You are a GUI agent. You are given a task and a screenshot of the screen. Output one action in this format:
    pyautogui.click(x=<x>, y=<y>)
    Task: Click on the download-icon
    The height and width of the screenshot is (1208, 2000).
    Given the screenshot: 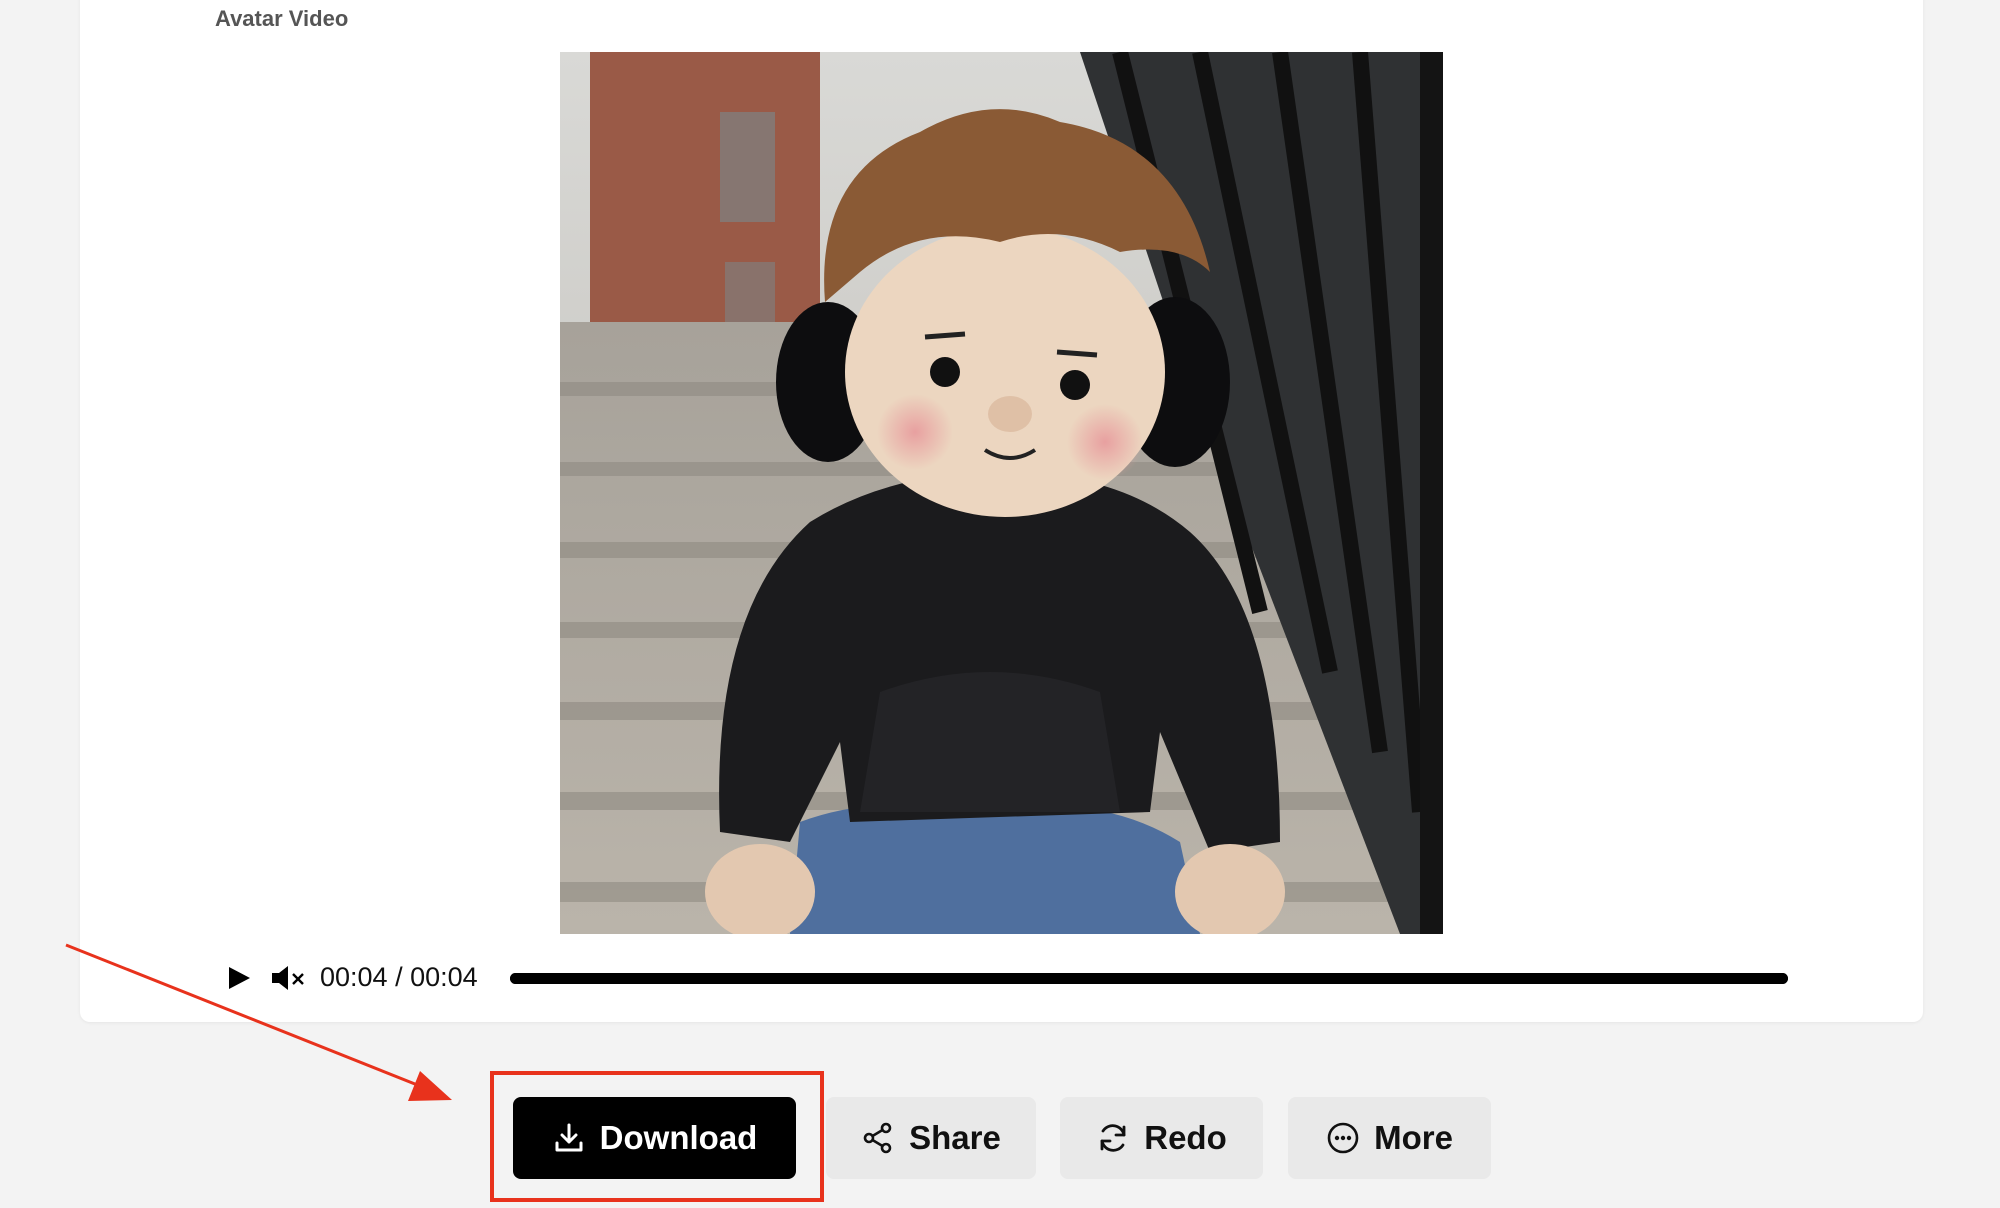 What is the action you would take?
    pyautogui.click(x=569, y=1137)
    